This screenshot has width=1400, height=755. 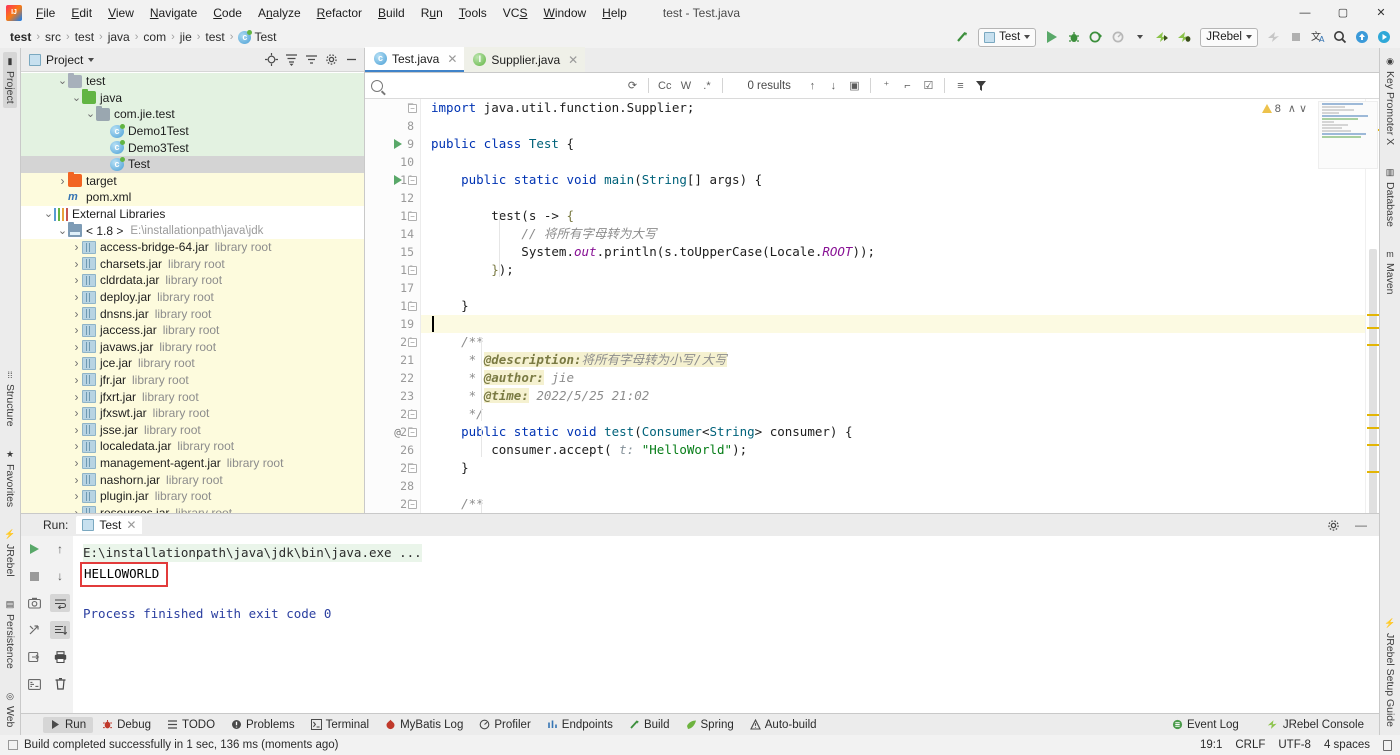 What do you see at coordinates (192, 413) in the screenshot?
I see `tree-node-jfxswt-jar: › jfxswt.jar library root` at bounding box center [192, 413].